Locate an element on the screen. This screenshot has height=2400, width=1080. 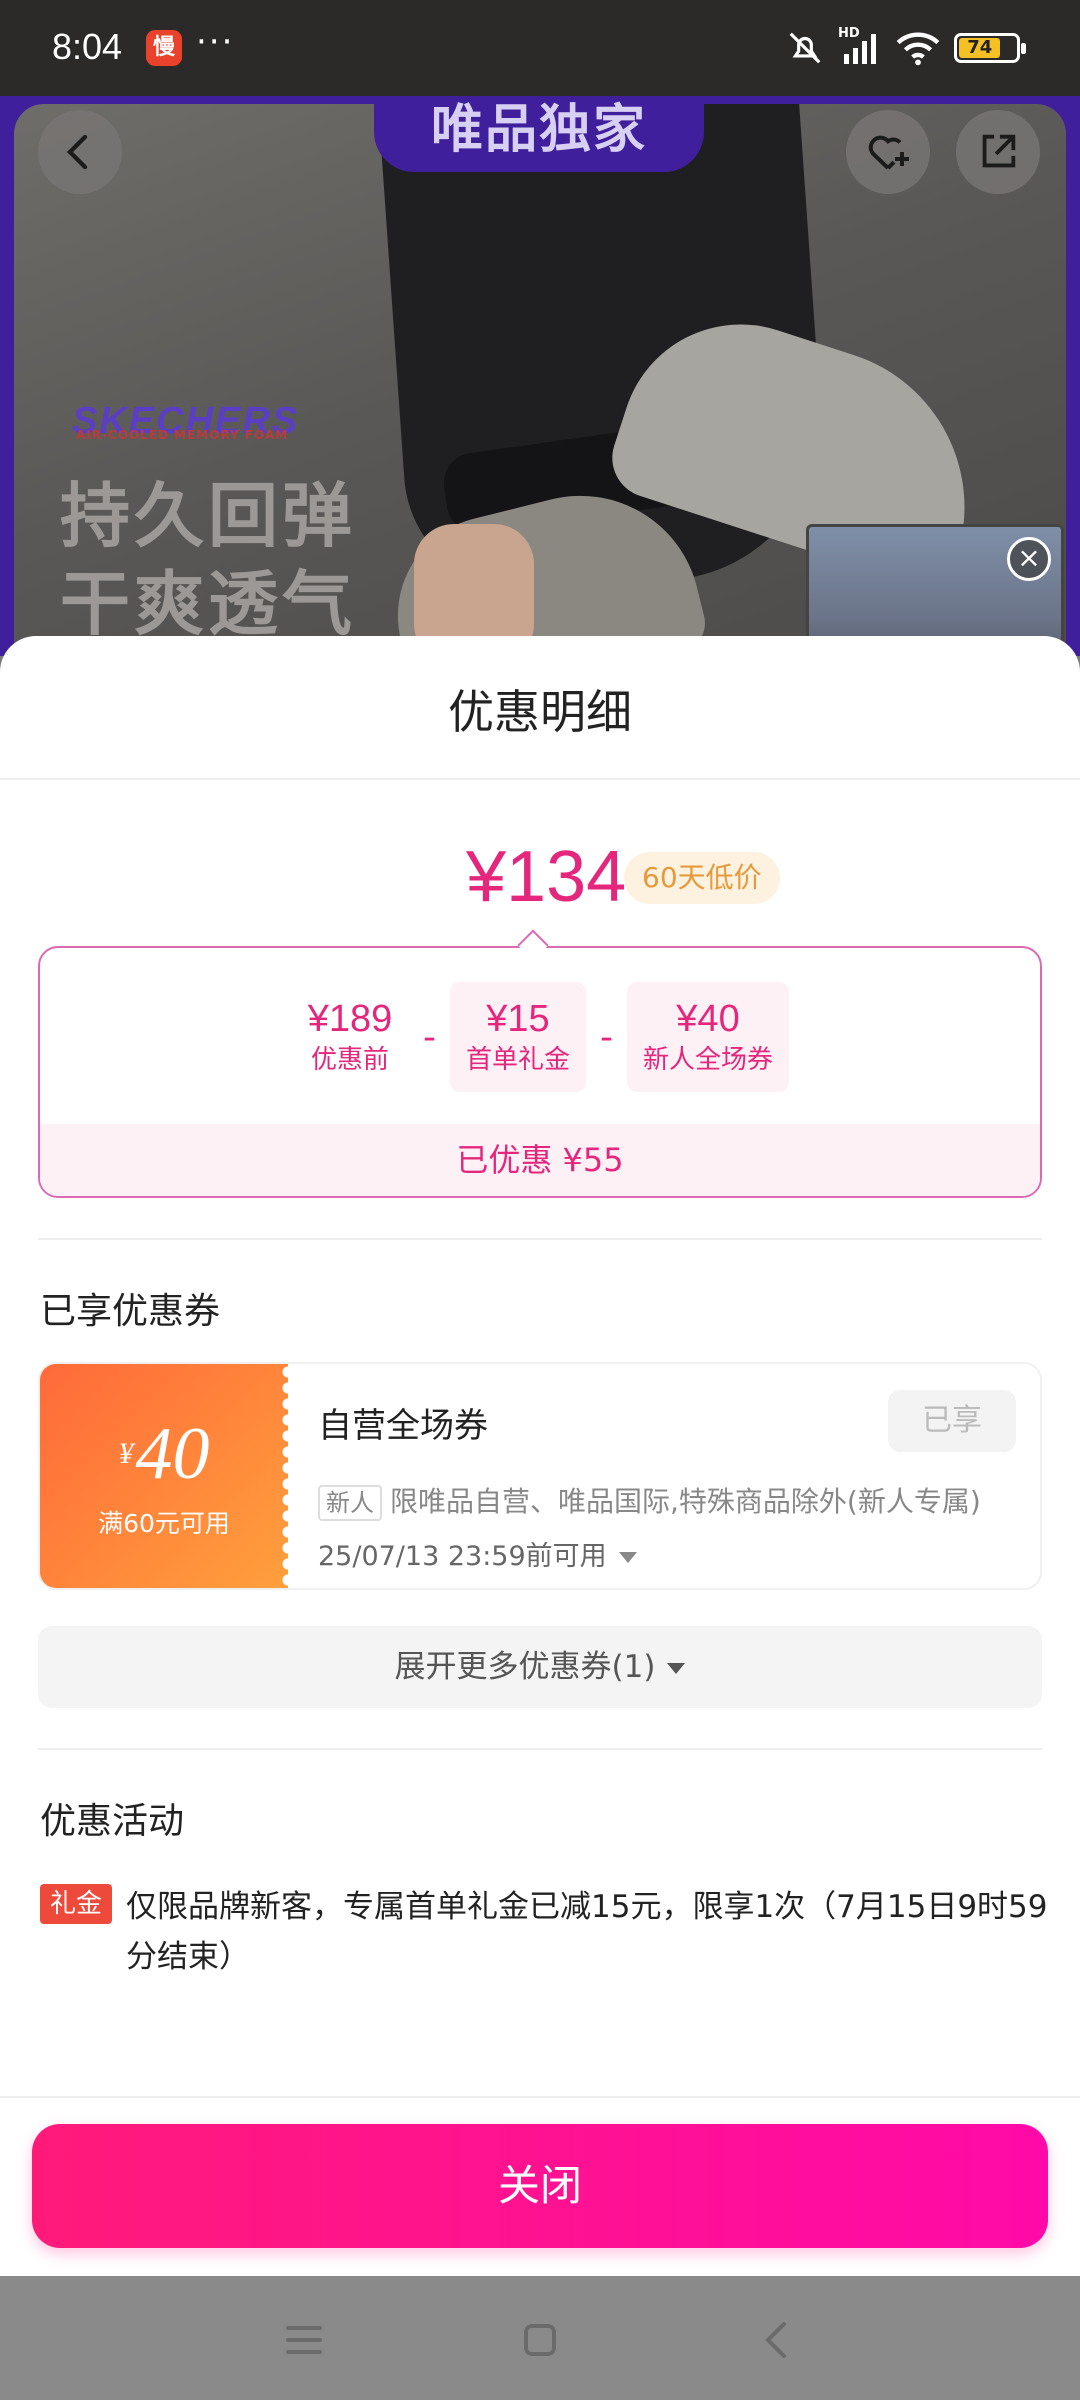
breakdown-gift: ¥15 首单礼金 is located at coordinates (517, 1037).